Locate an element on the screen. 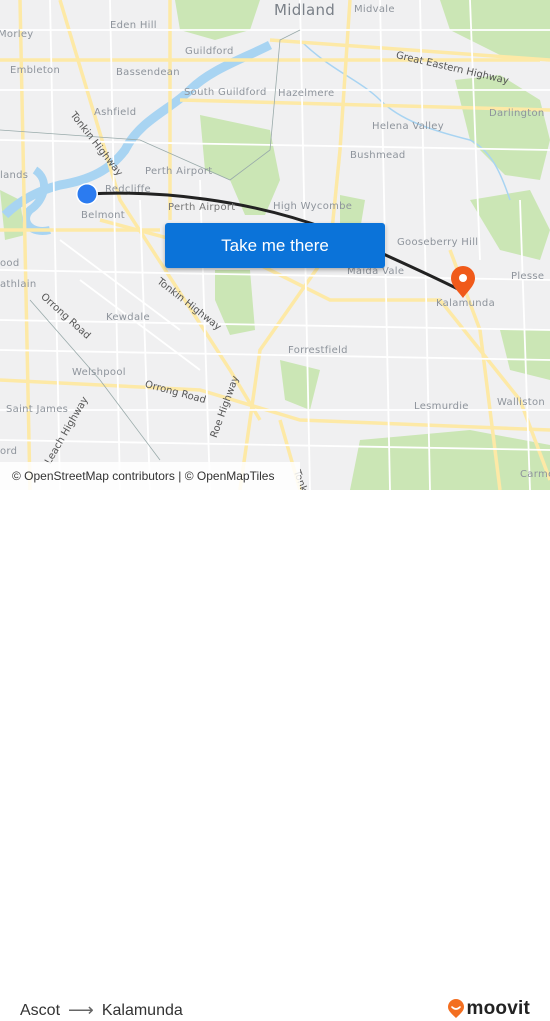  origin-name: Ascot is located at coordinates (40, 1010).